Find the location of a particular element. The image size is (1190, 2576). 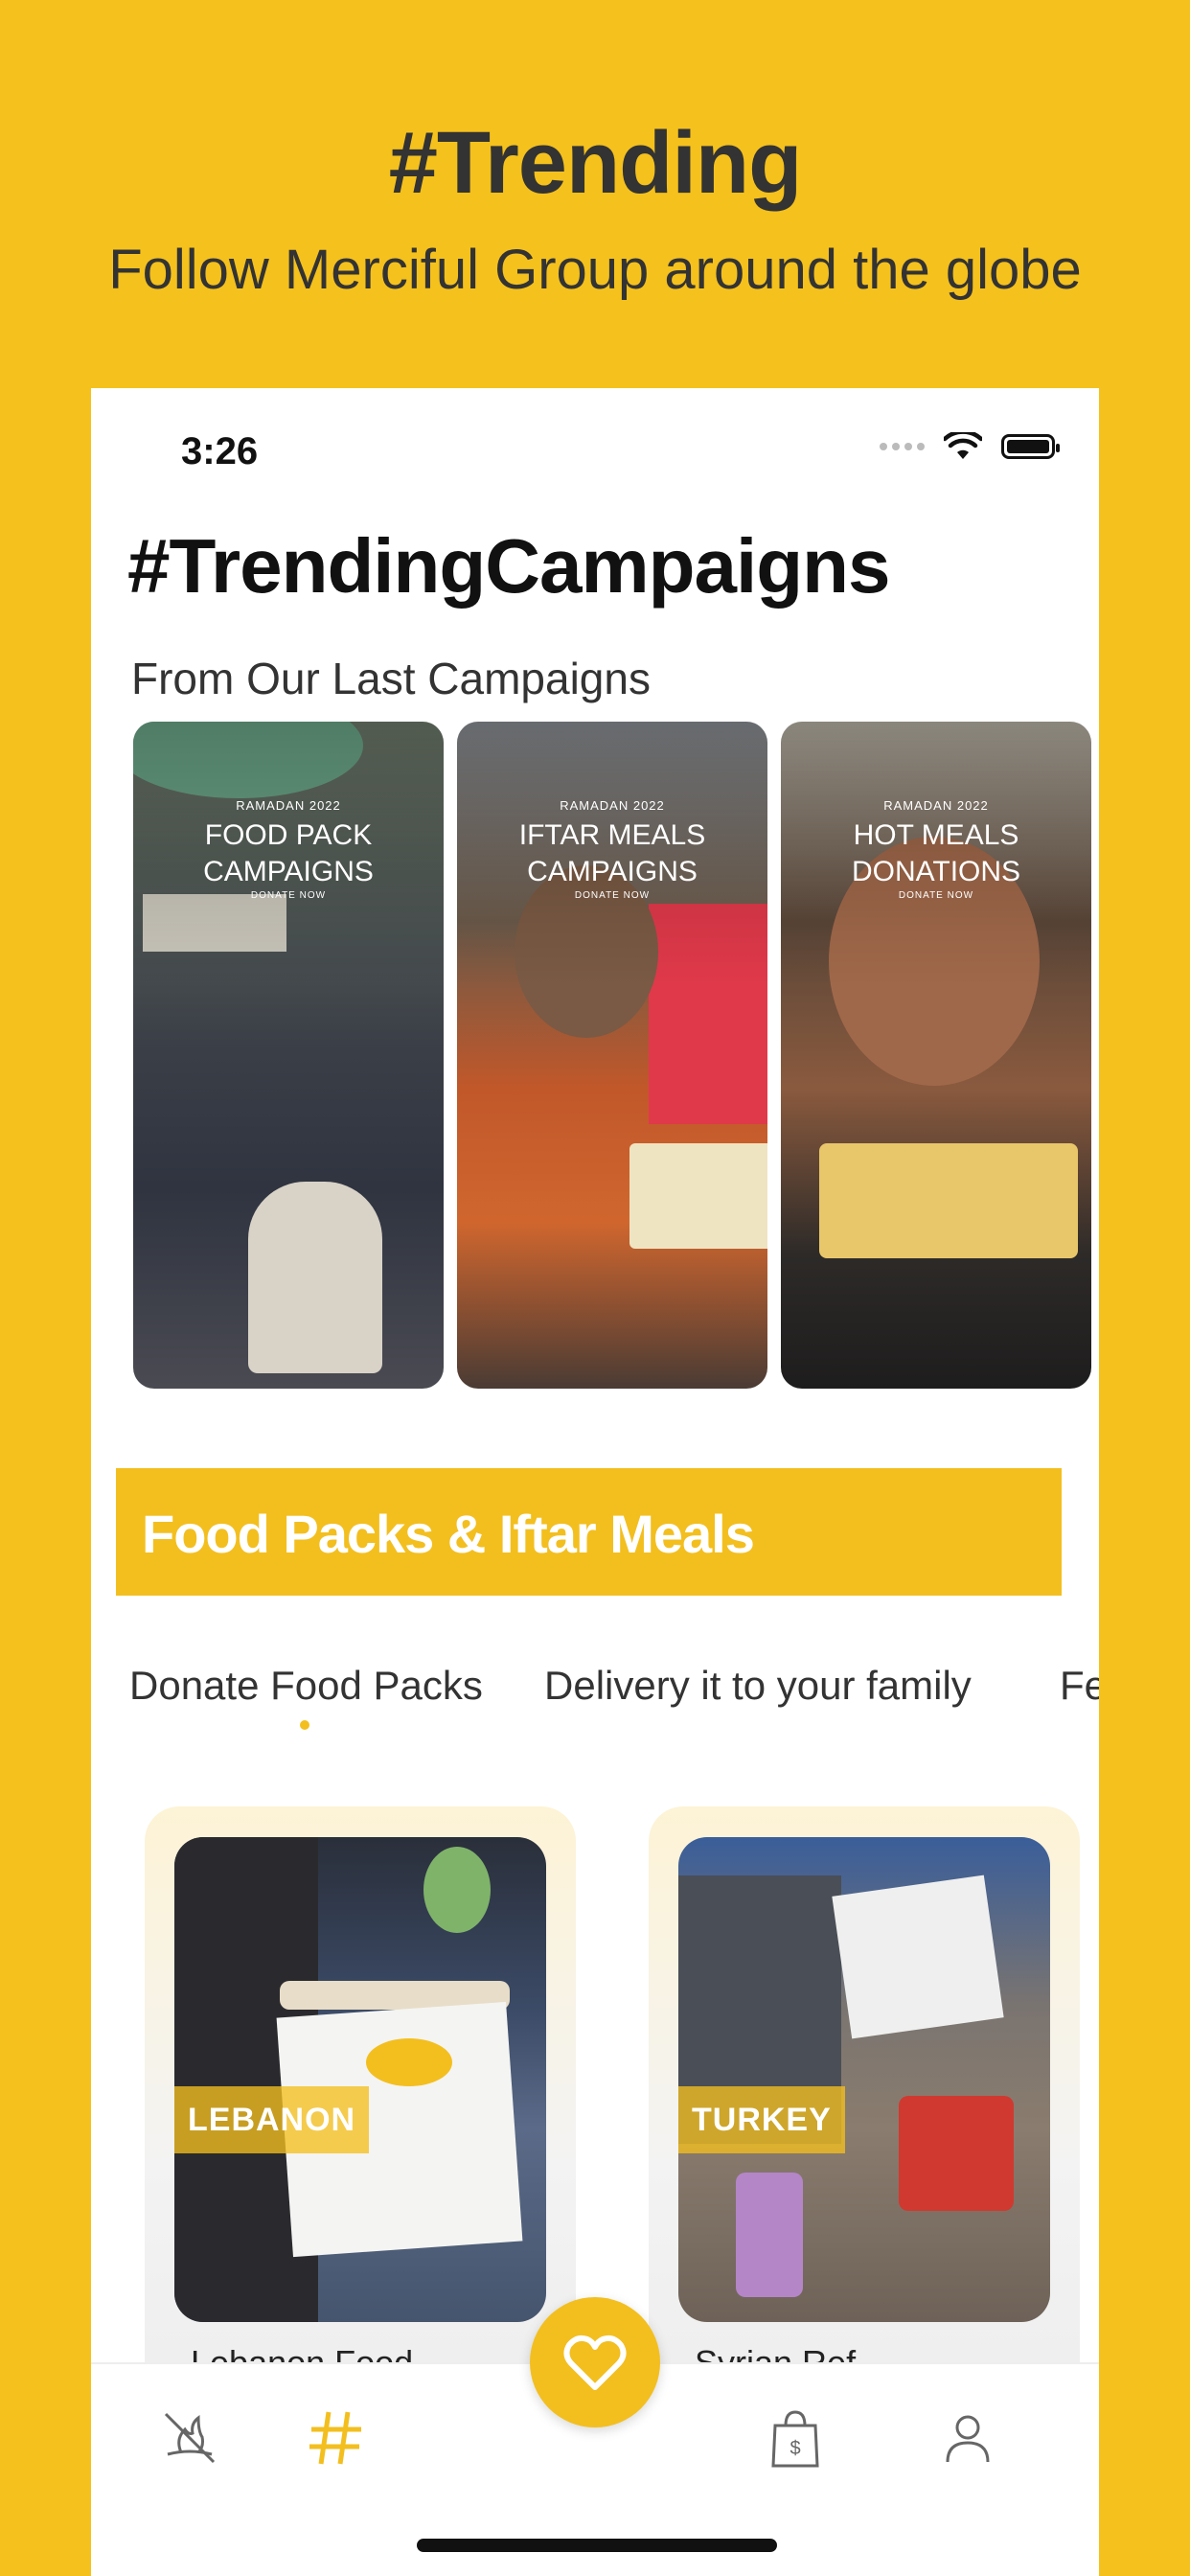

promo-title: #Trending is located at coordinates (595, 163).